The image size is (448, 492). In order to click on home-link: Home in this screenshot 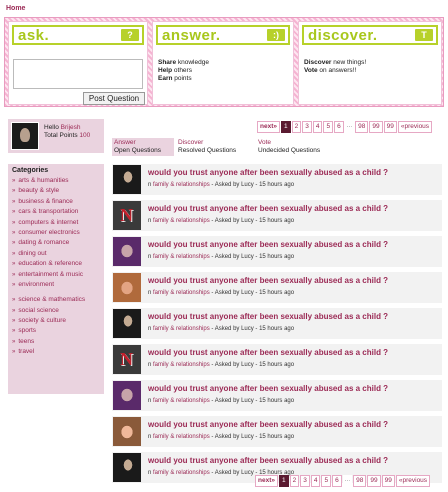, I will do `click(15, 8)`.